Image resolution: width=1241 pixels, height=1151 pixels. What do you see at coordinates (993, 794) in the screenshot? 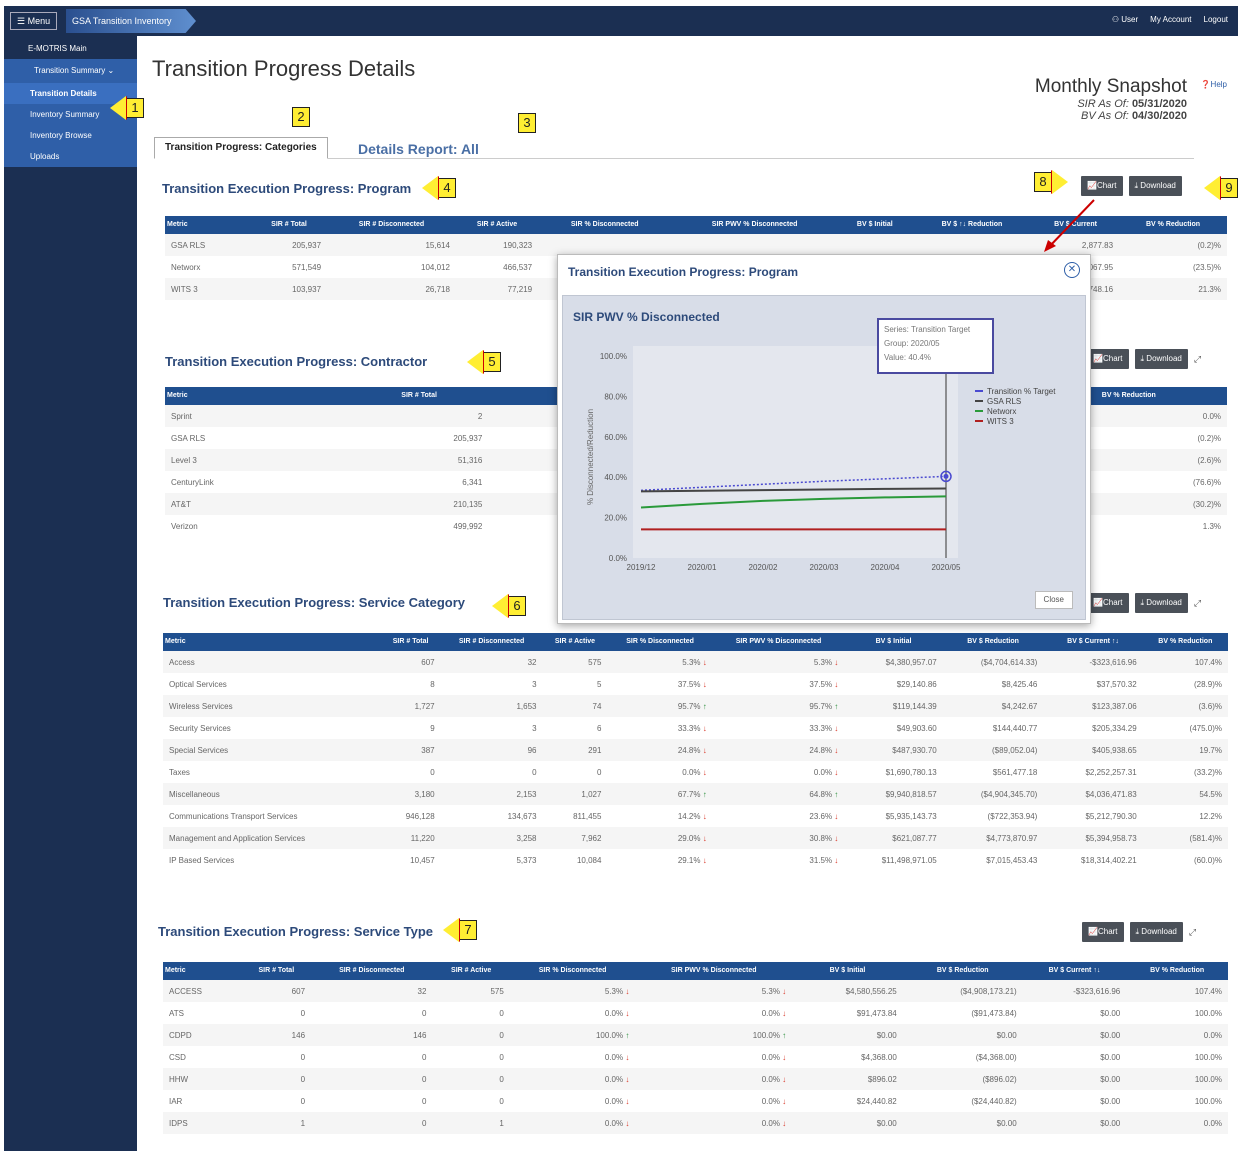
I see `table-cell: ($4,904,345.70)` at bounding box center [993, 794].